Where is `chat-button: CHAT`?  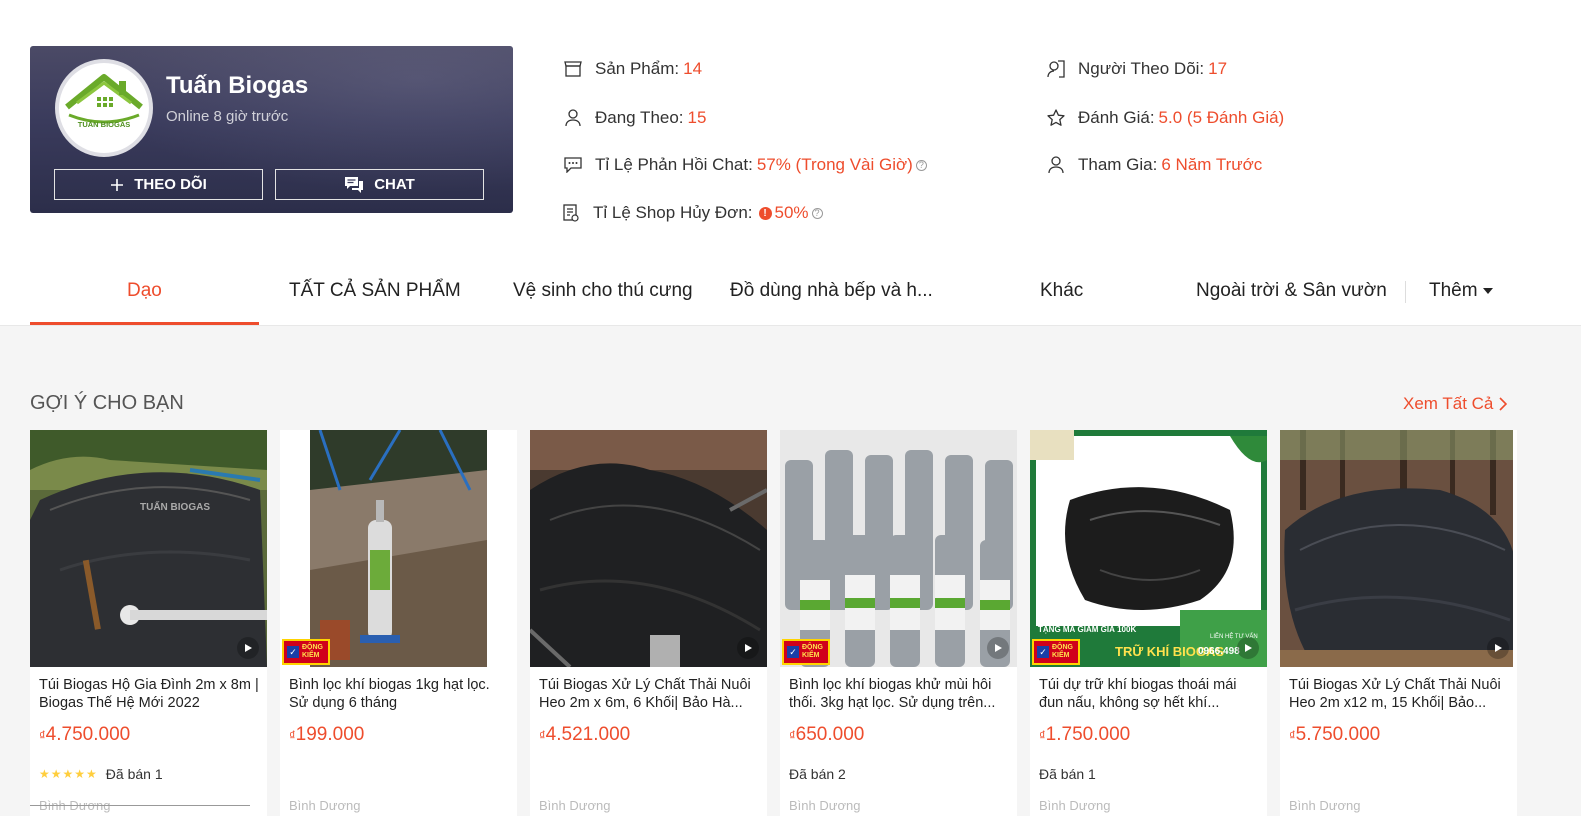 chat-button: CHAT is located at coordinates (379, 184).